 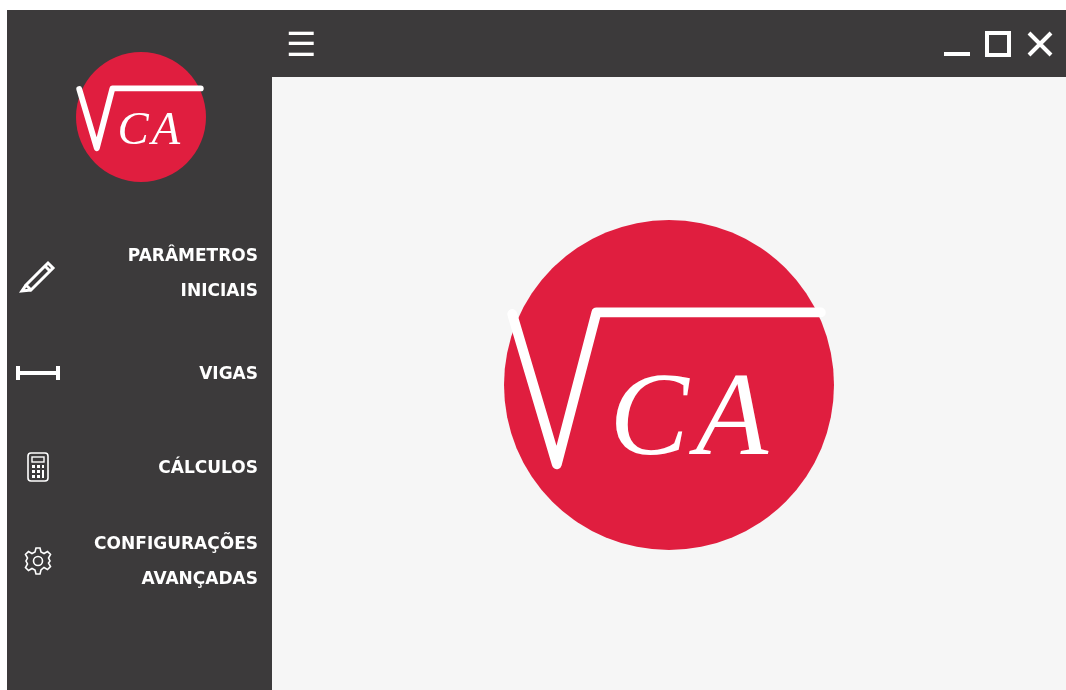 I want to click on nav-item: PARÂMETROS INICIAIS, so click(x=139, y=273).